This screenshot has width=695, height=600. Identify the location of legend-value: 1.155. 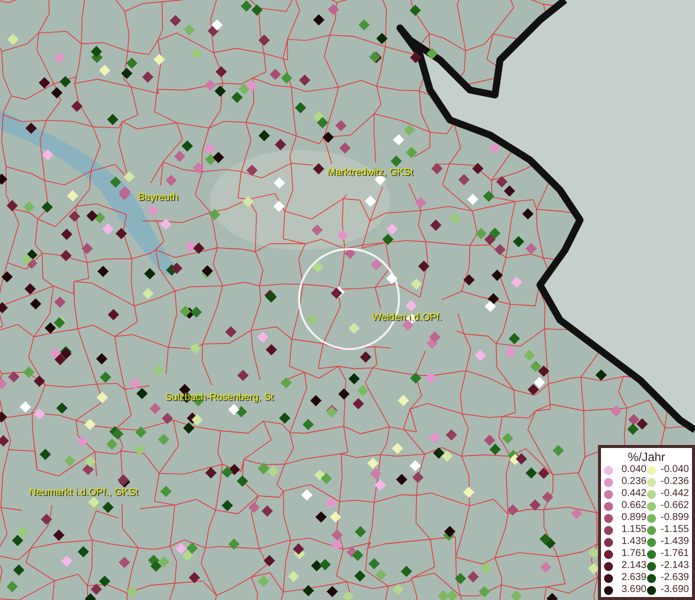
(633, 530).